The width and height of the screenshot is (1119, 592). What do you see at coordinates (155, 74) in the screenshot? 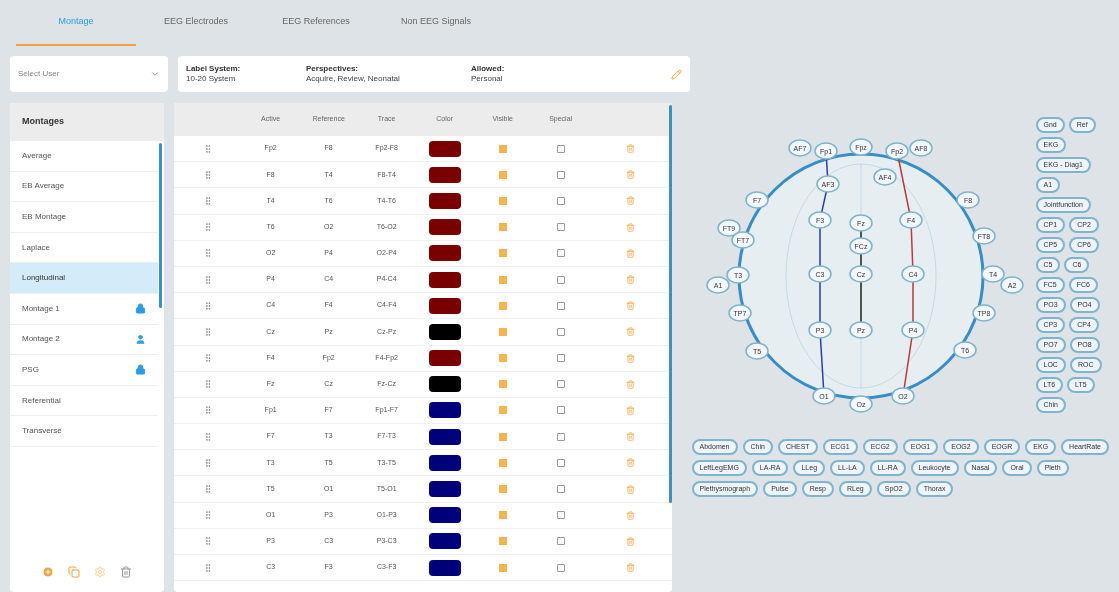
I see `caret-icon` at bounding box center [155, 74].